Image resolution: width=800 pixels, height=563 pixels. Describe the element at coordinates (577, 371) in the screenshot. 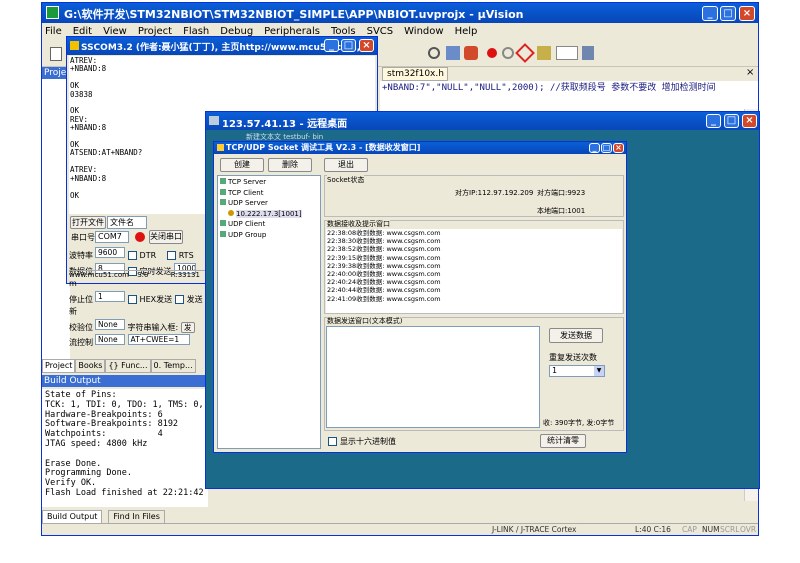

I see `repeat-select: 1 ▼` at that location.